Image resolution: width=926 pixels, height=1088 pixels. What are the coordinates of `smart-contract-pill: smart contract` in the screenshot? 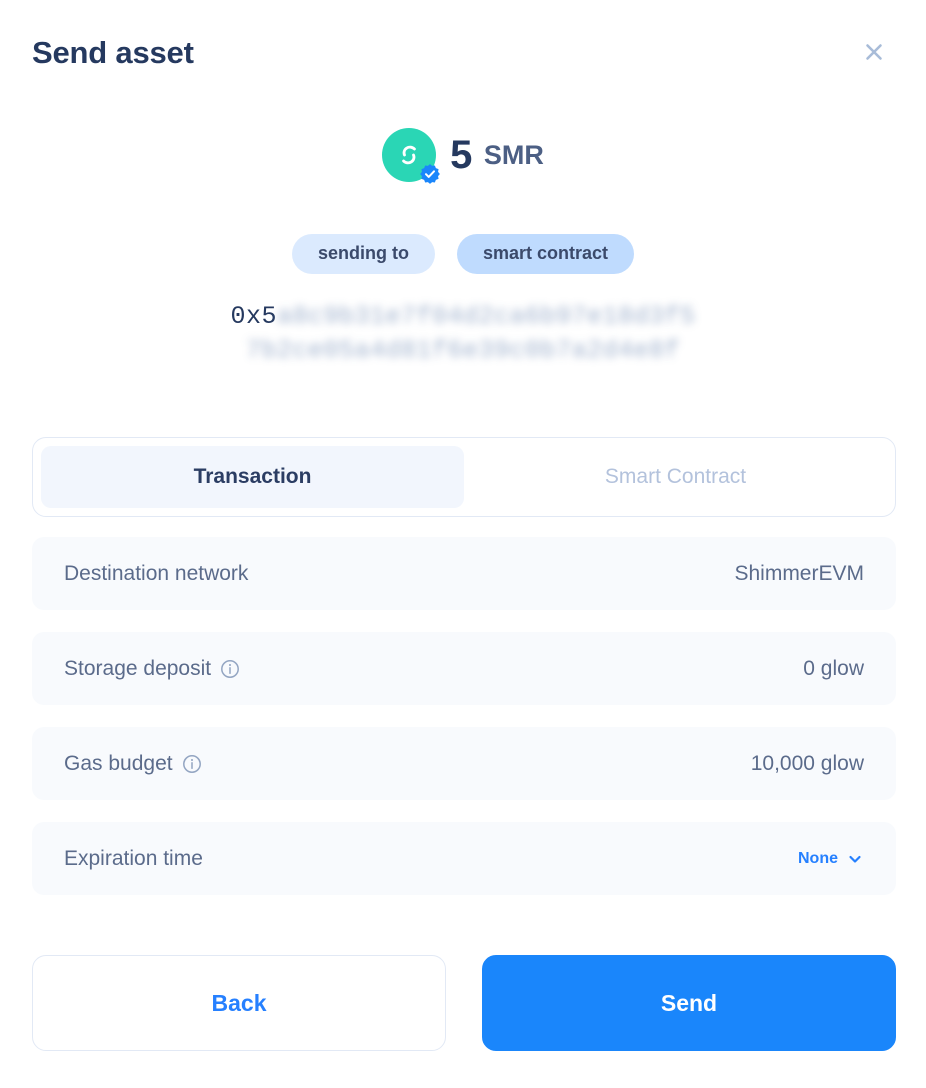 It's located at (545, 254).